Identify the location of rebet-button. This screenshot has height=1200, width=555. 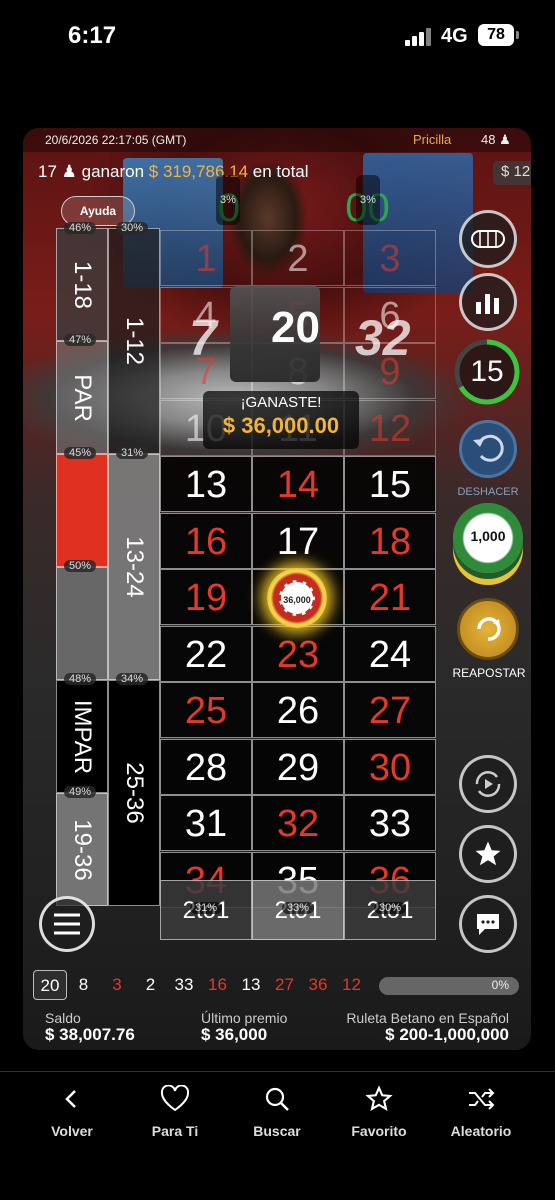
(488, 629).